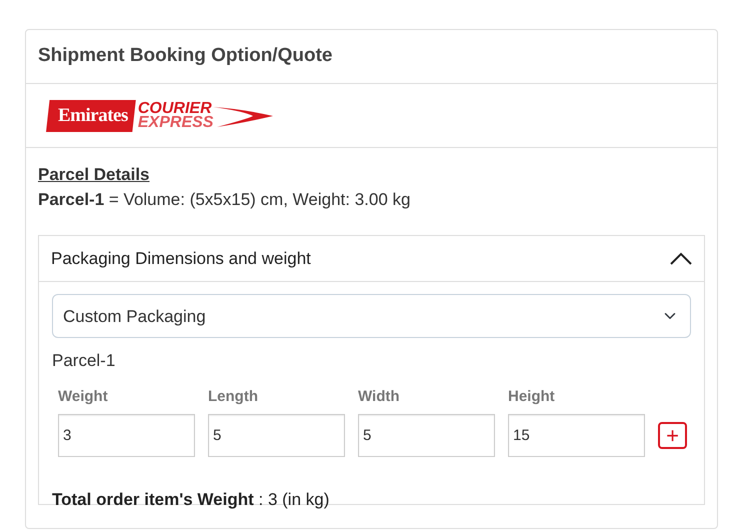 The width and height of the screenshot is (740, 530). What do you see at coordinates (371, 259) in the screenshot?
I see `accordion-header: Packaging Dimensions and weight` at bounding box center [371, 259].